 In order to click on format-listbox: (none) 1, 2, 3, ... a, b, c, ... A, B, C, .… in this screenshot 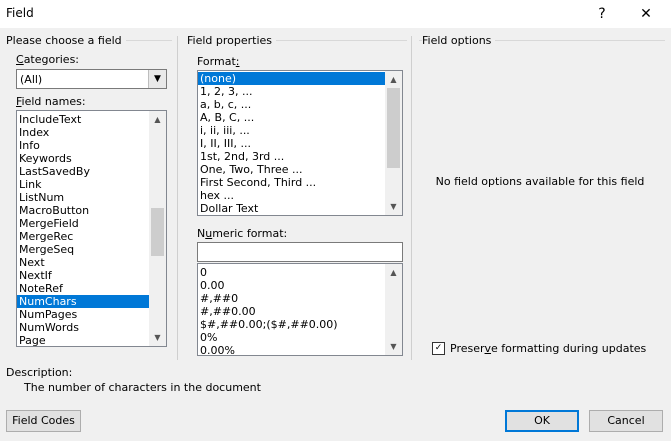, I will do `click(300, 143)`.